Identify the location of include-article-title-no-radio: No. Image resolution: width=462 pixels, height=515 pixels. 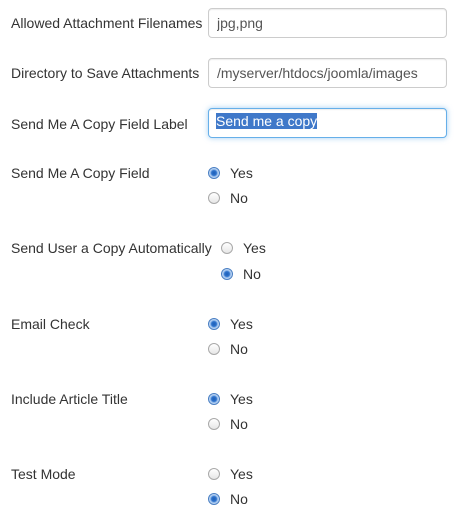
(228, 424).